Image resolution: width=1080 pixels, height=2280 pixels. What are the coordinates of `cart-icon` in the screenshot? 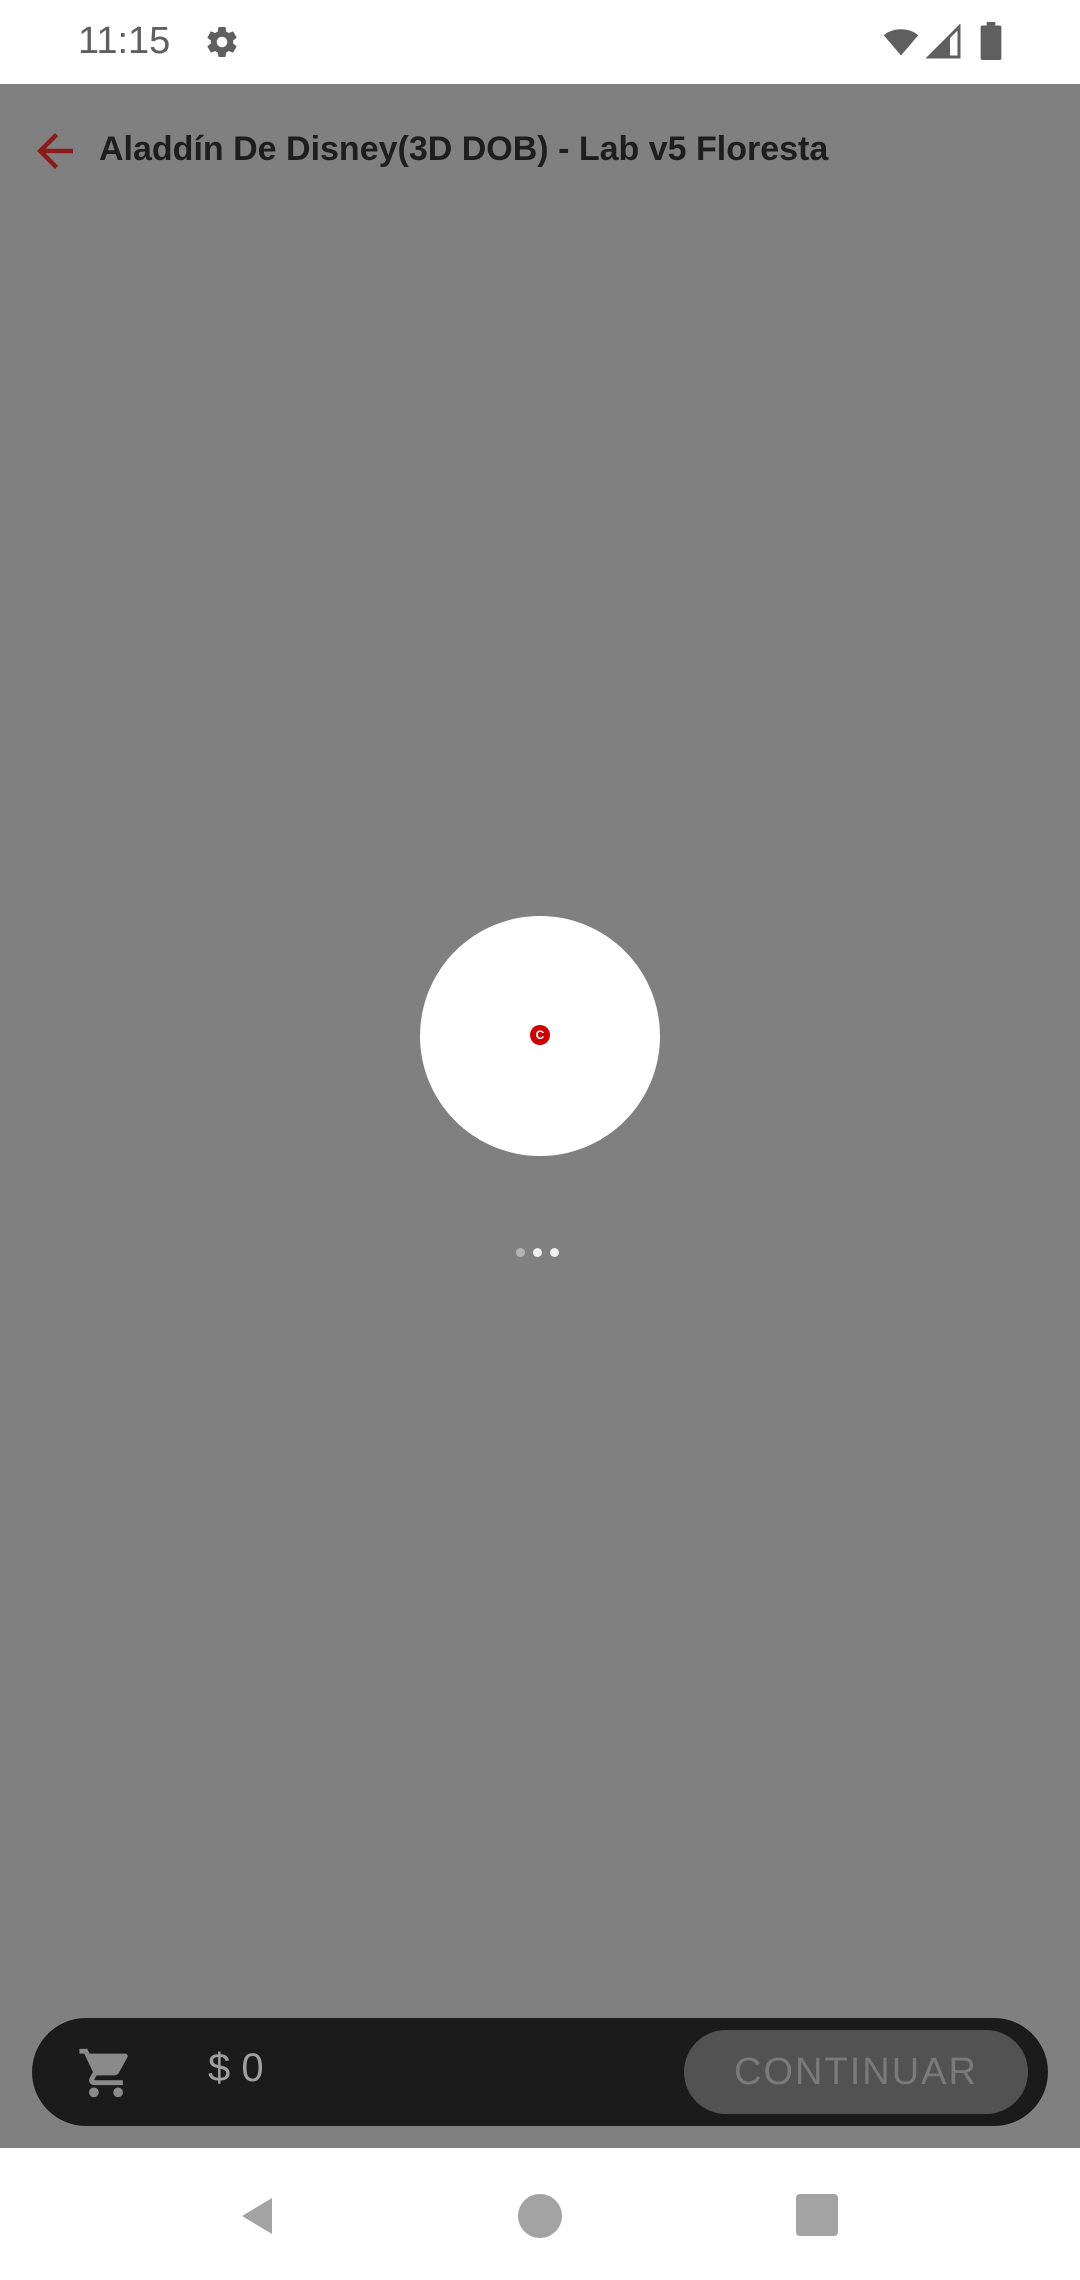 It's located at (106, 2073).